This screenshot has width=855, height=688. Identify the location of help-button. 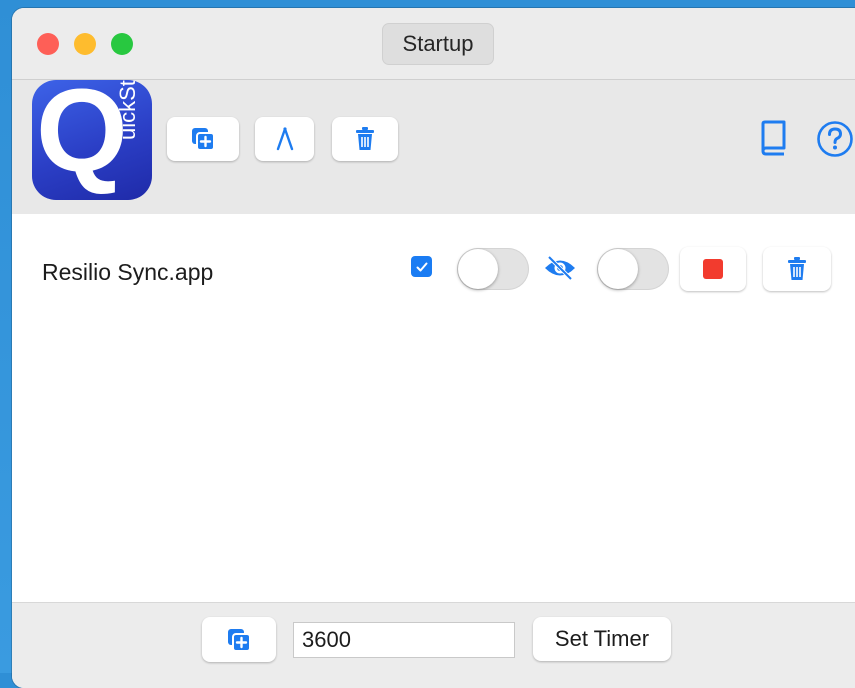
(835, 141).